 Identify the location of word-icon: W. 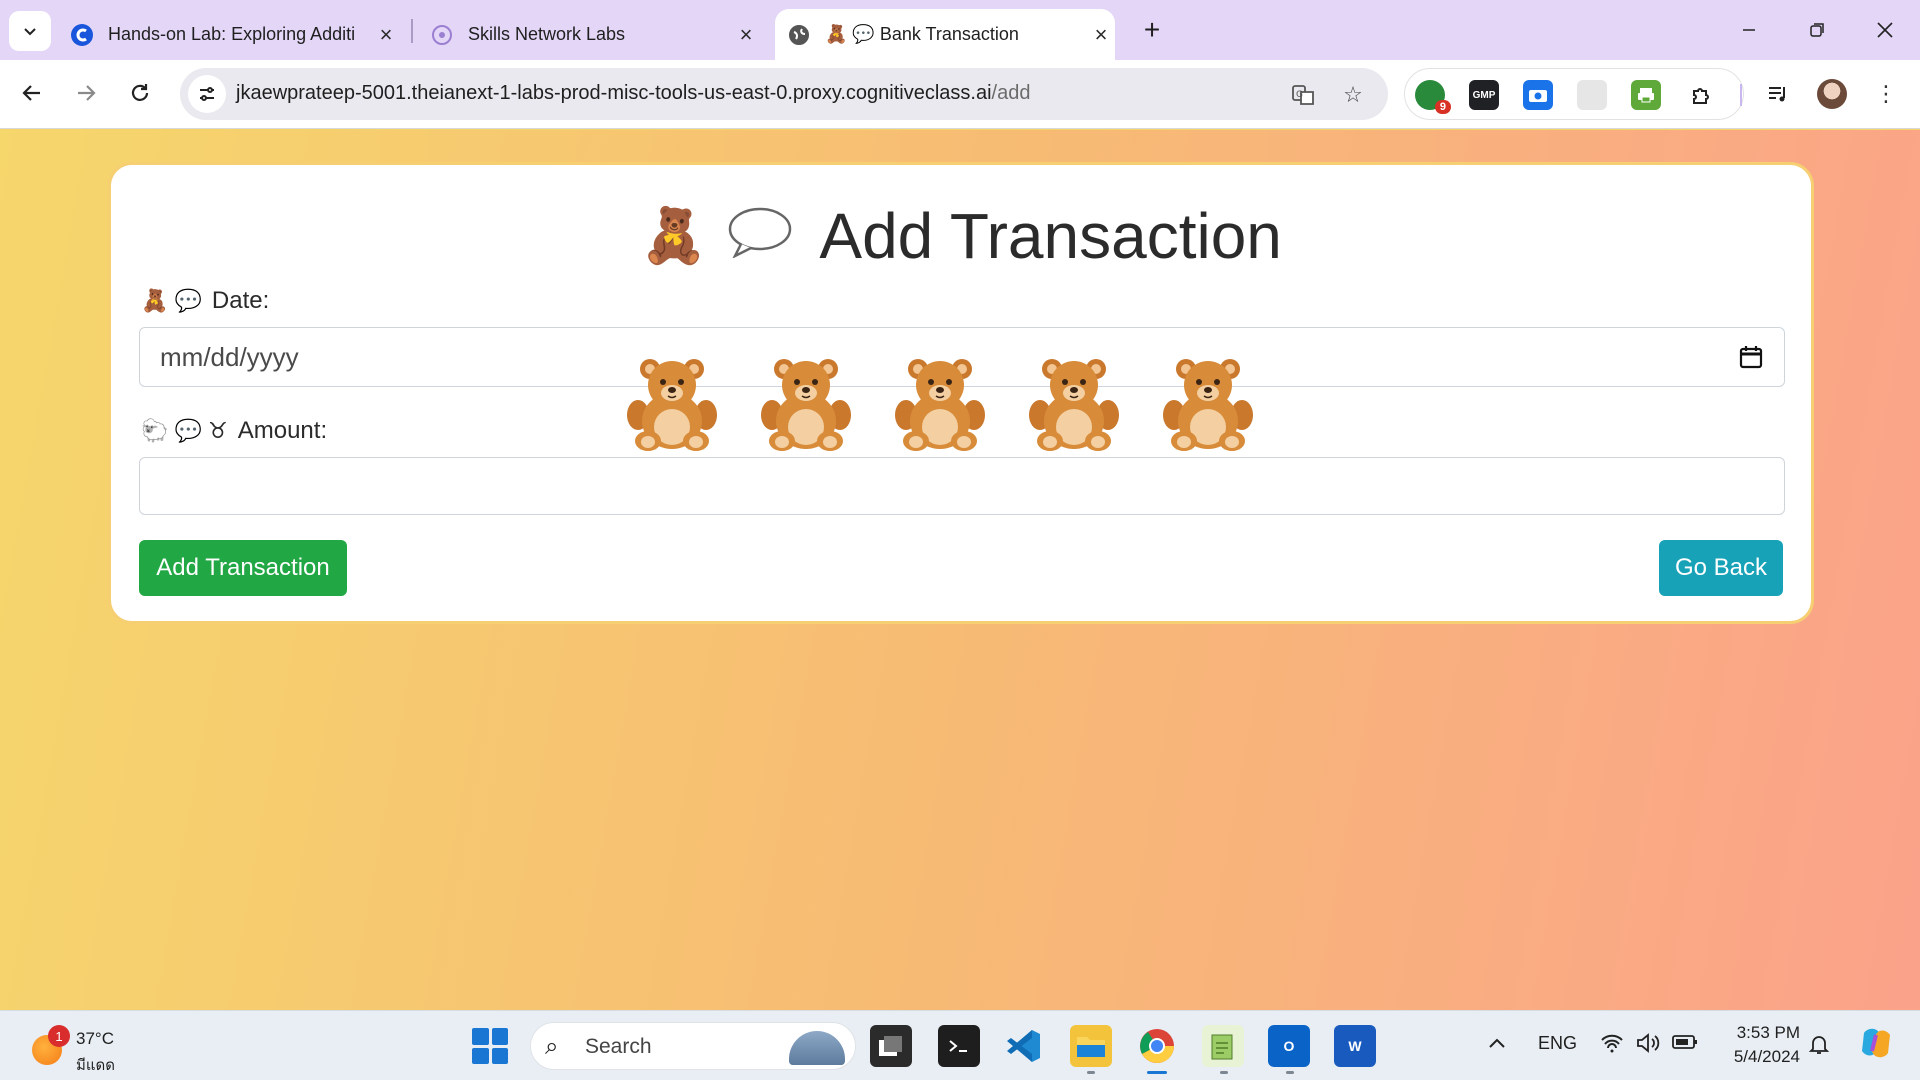
(1355, 1046).